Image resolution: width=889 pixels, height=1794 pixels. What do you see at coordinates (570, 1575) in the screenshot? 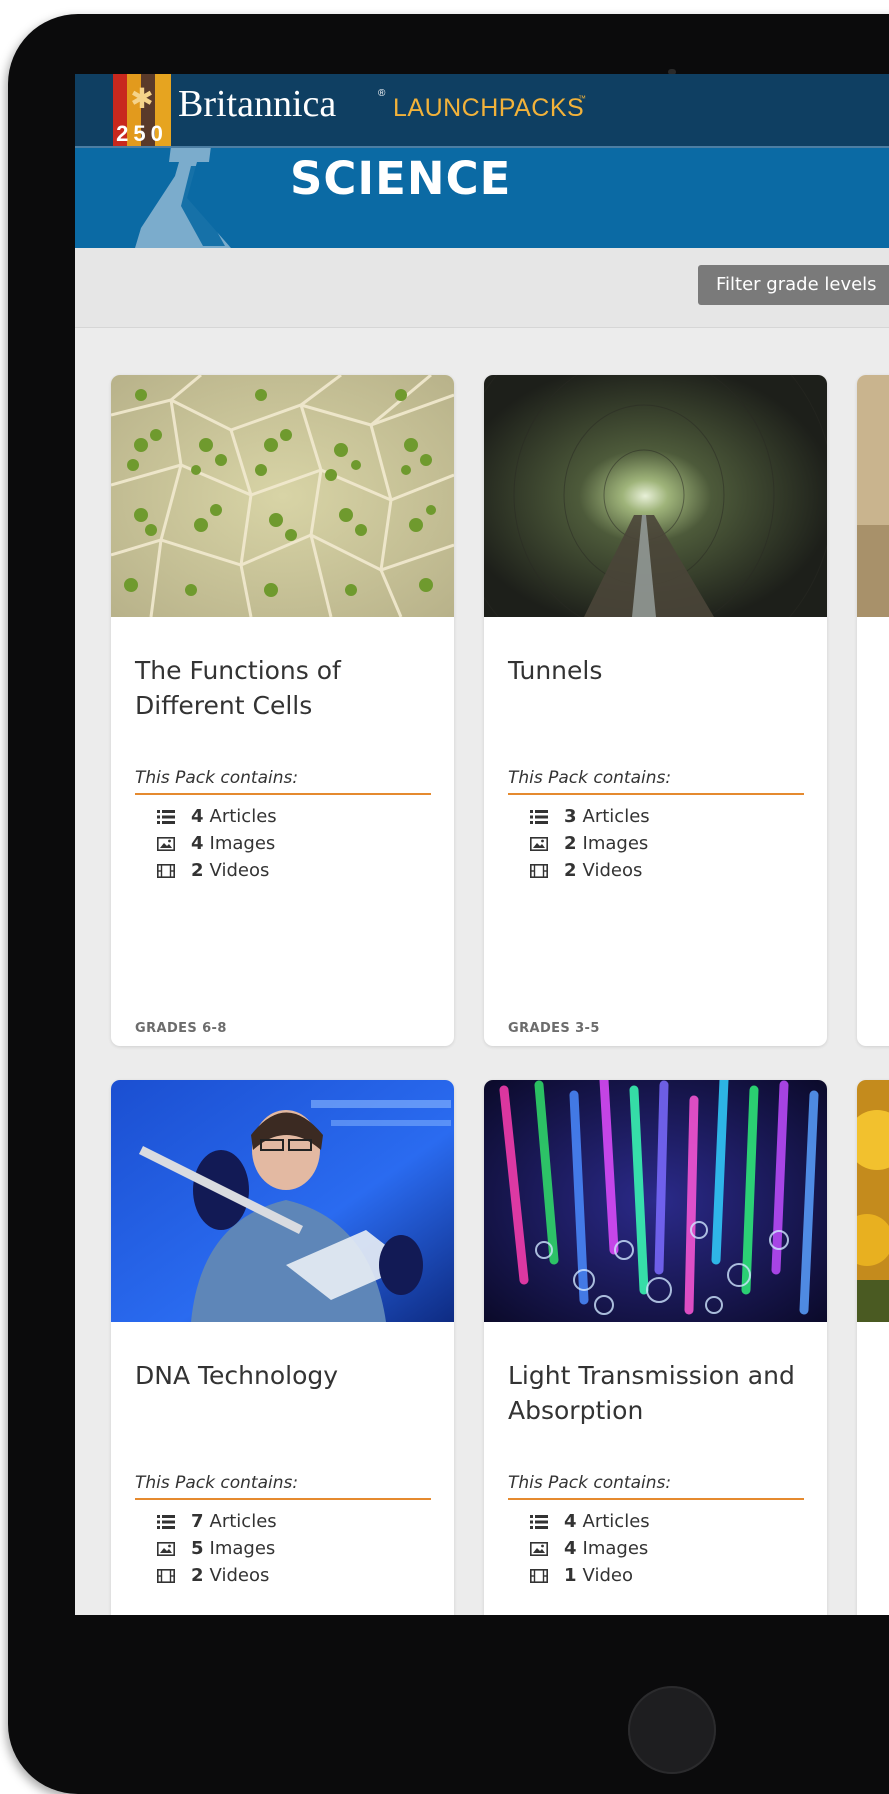
I see `stat-count: 1` at bounding box center [570, 1575].